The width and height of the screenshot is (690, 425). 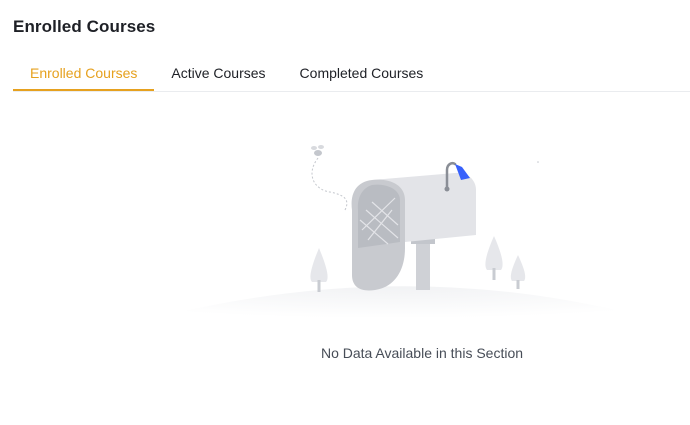 What do you see at coordinates (422, 353) in the screenshot?
I see `empty-state-message: No Data Available in this Section` at bounding box center [422, 353].